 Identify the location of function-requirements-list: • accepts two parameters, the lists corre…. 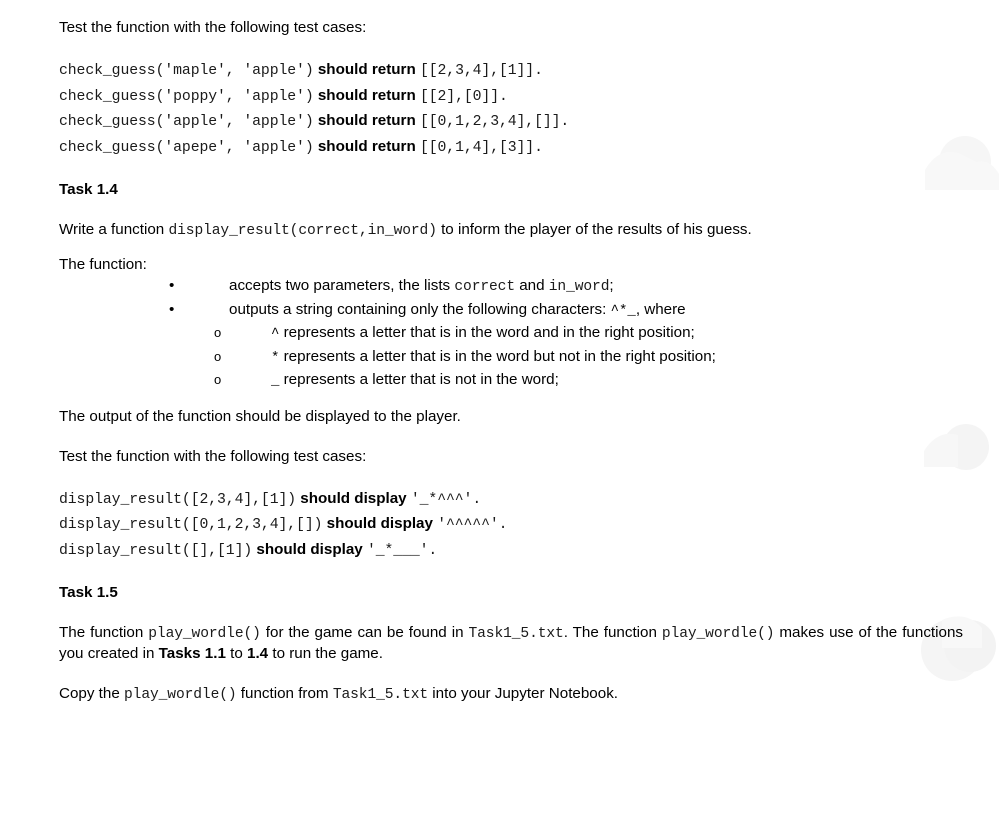
(511, 298).